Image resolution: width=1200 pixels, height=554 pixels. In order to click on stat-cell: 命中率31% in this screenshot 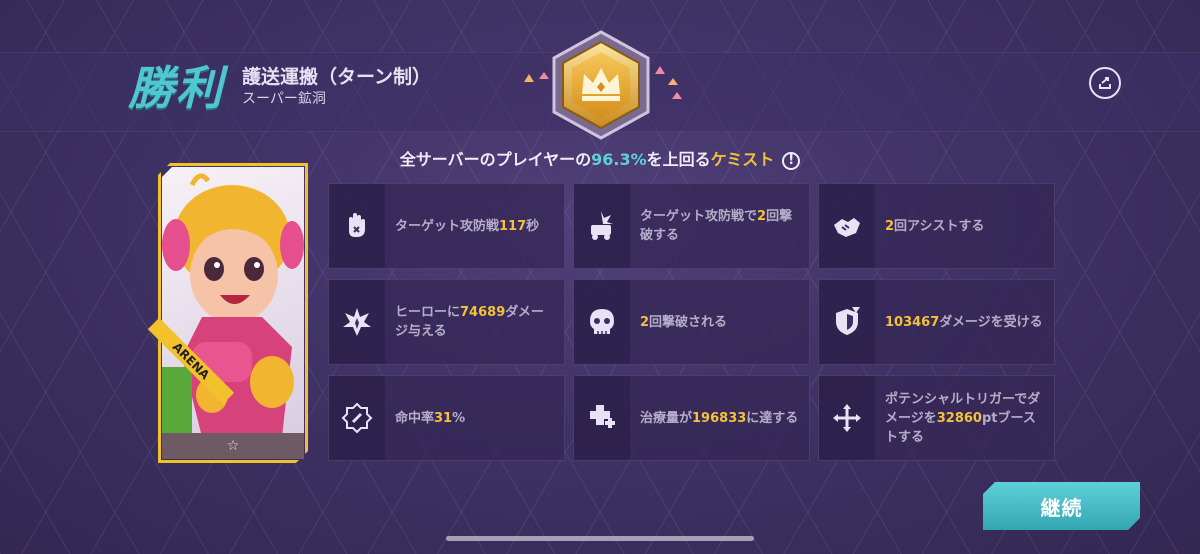, I will do `click(446, 418)`.